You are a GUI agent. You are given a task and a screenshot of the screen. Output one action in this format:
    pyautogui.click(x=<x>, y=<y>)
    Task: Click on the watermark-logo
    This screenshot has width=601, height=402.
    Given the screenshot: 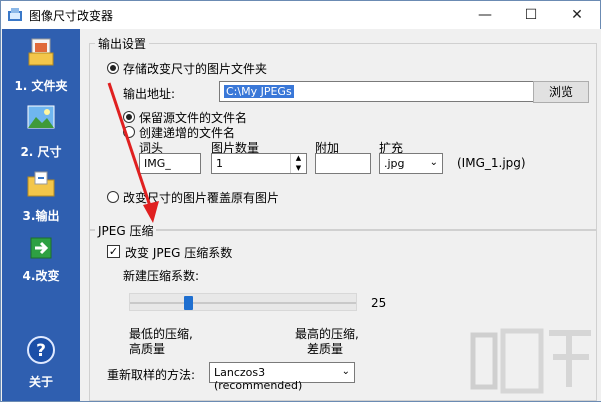 What is the action you would take?
    pyautogui.click(x=530, y=361)
    